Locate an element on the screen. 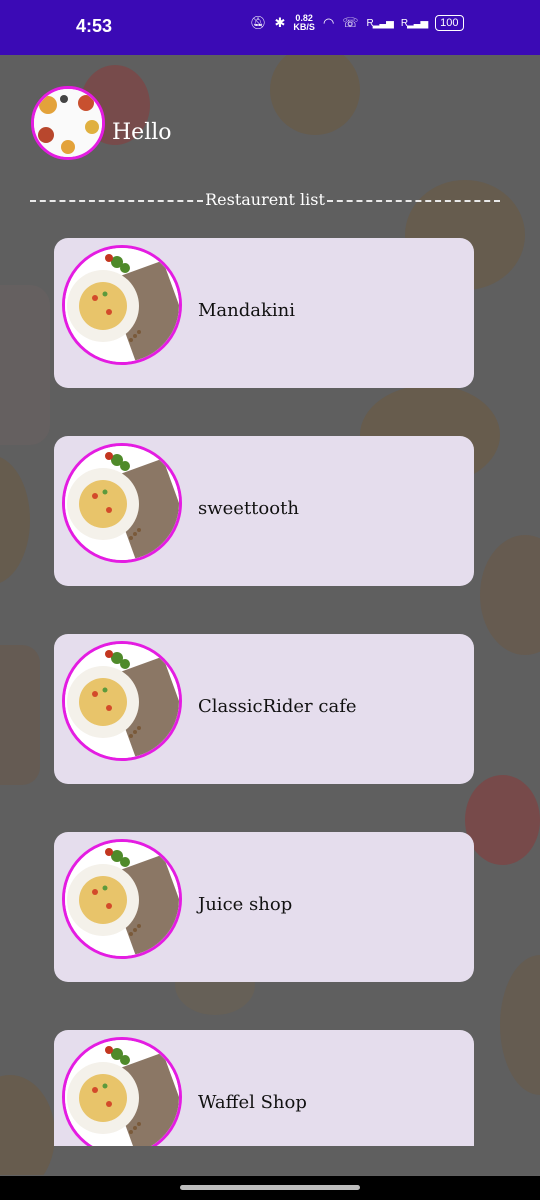 This screenshot has width=540, height=1200. profile-avatar is located at coordinates (68, 123).